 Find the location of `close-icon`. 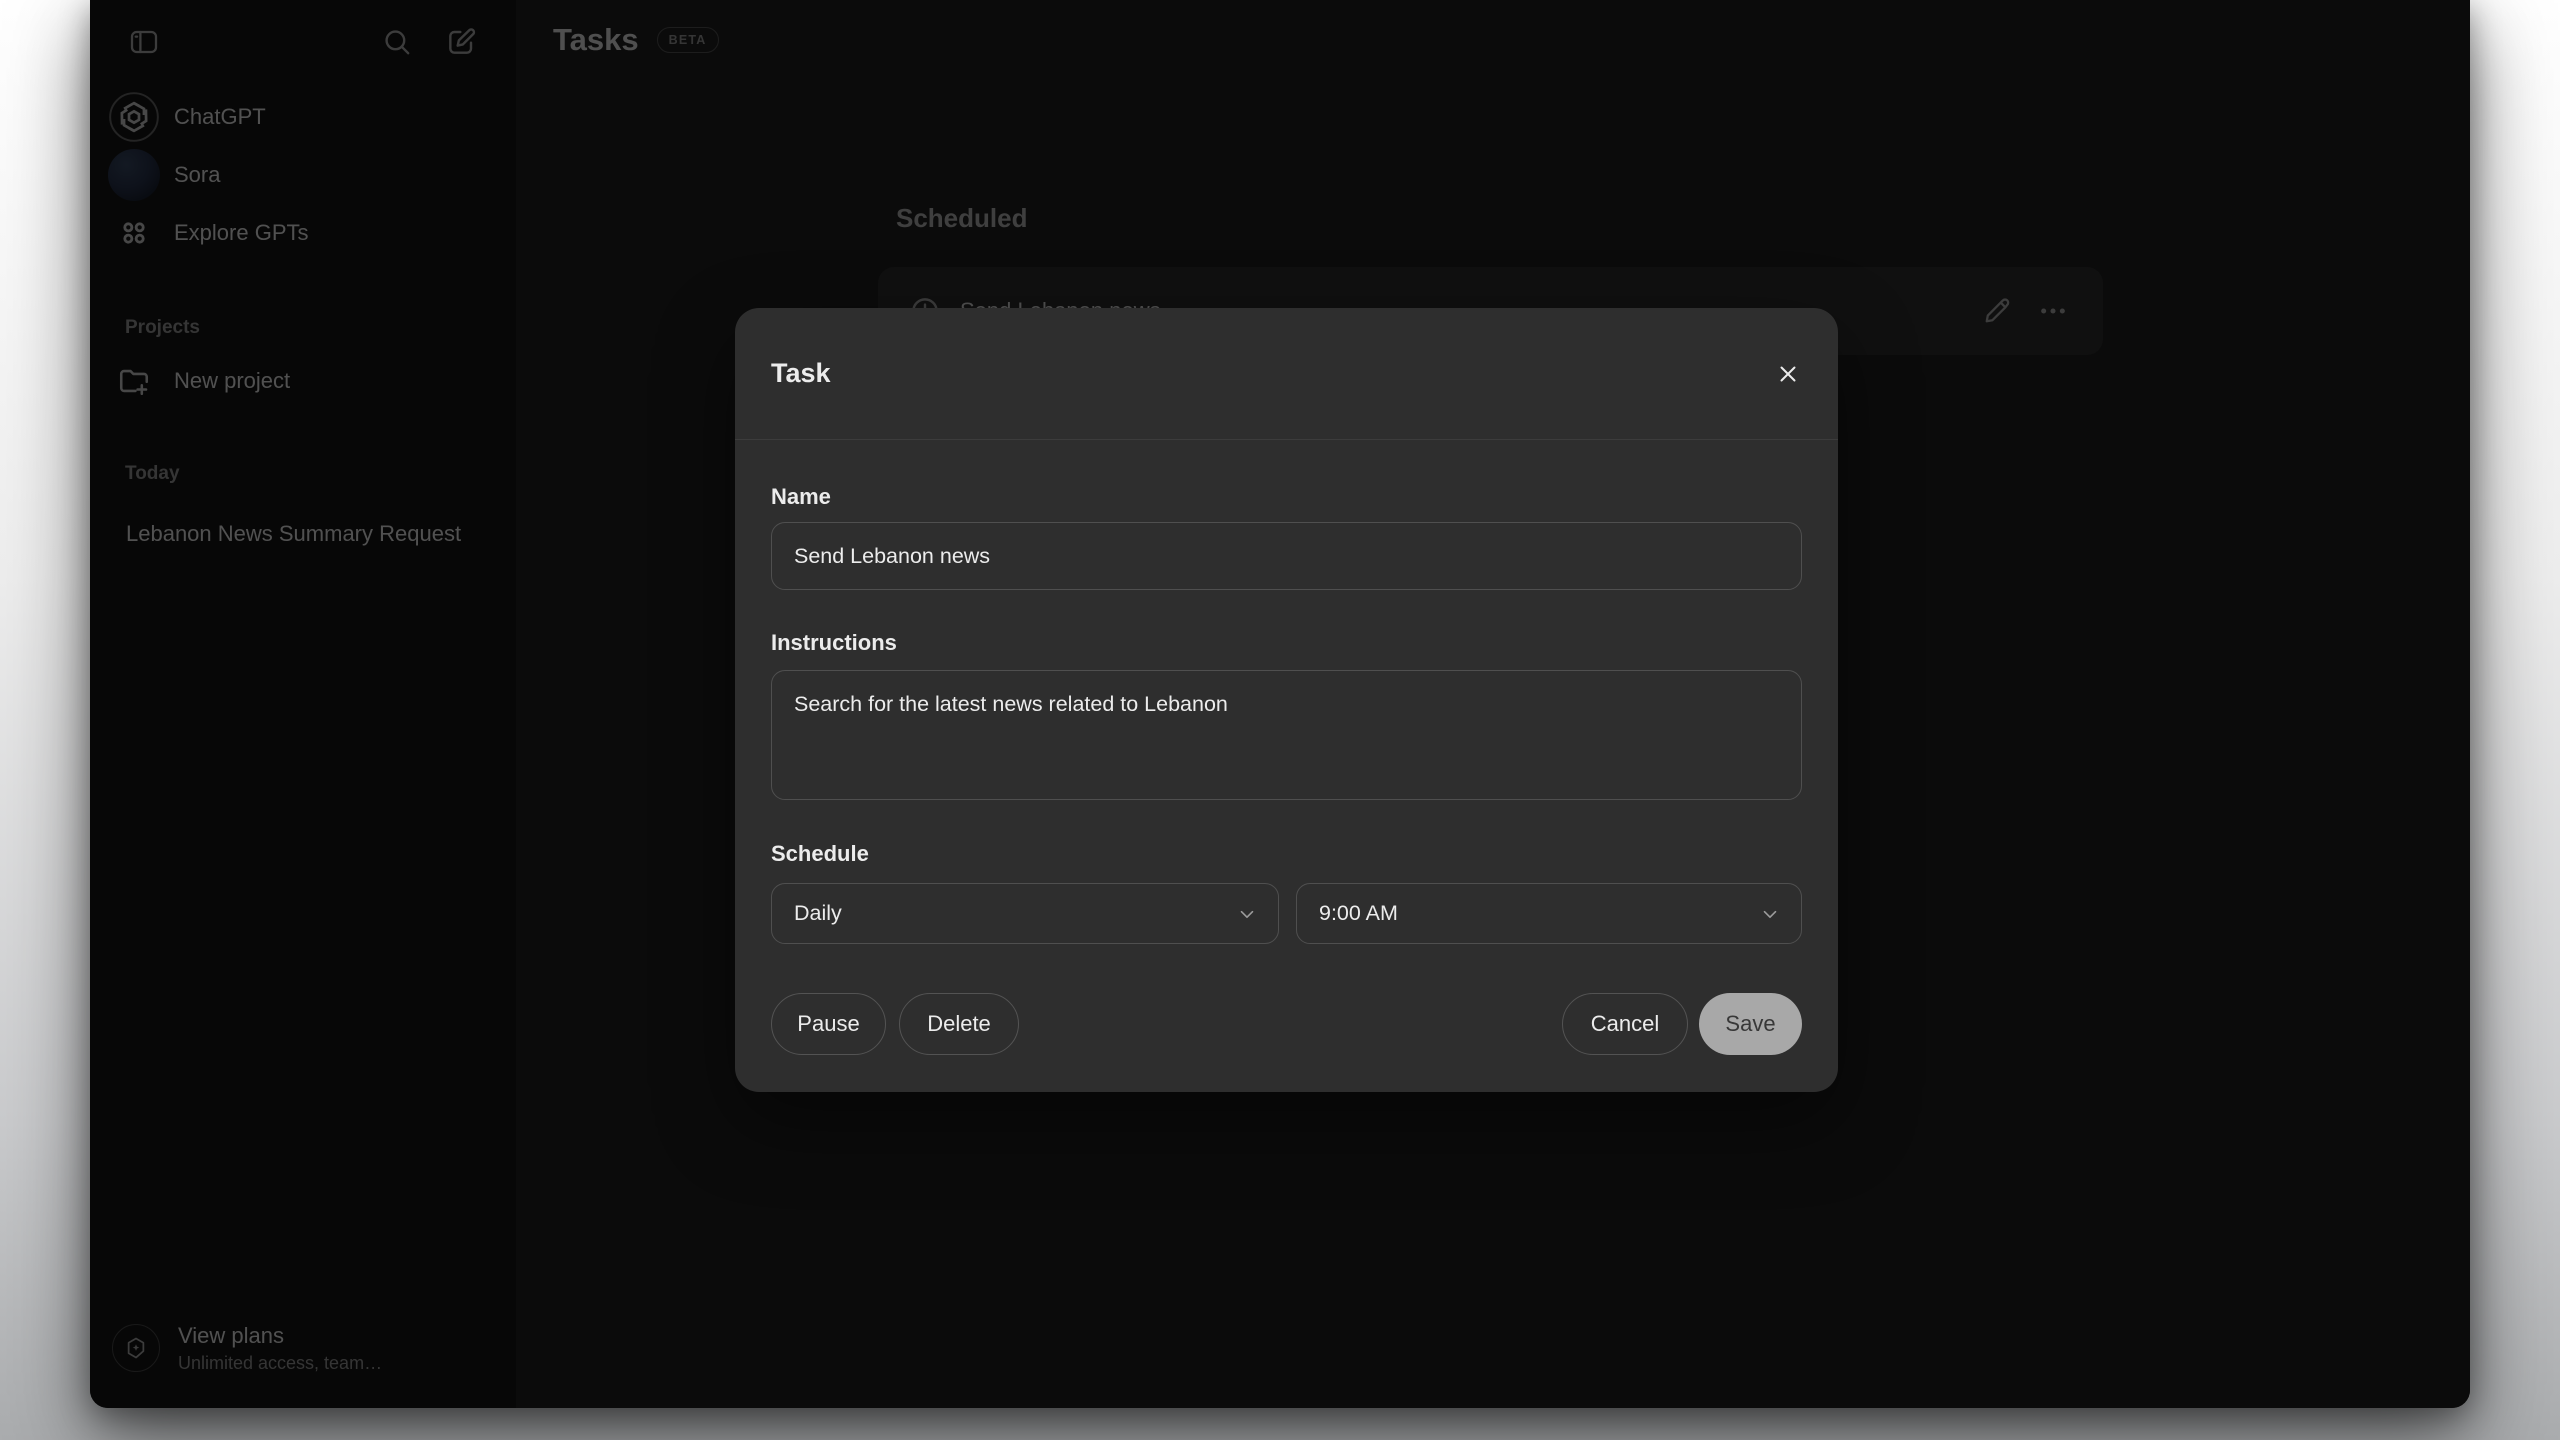

close-icon is located at coordinates (1788, 374).